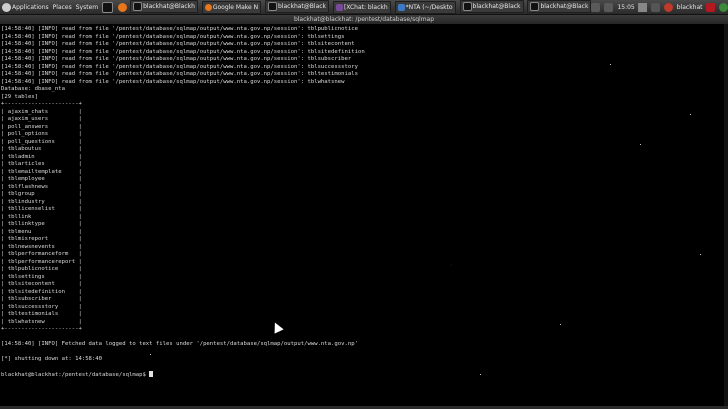 Image resolution: width=728 pixels, height=409 pixels. What do you see at coordinates (425, 7) in the screenshot?
I see `task-editor: *NTA (~/Deskto` at bounding box center [425, 7].